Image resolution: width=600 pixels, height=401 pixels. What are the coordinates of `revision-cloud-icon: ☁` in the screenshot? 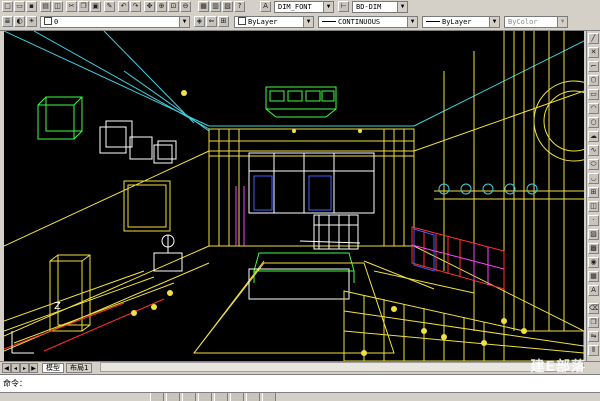 It's located at (593, 136).